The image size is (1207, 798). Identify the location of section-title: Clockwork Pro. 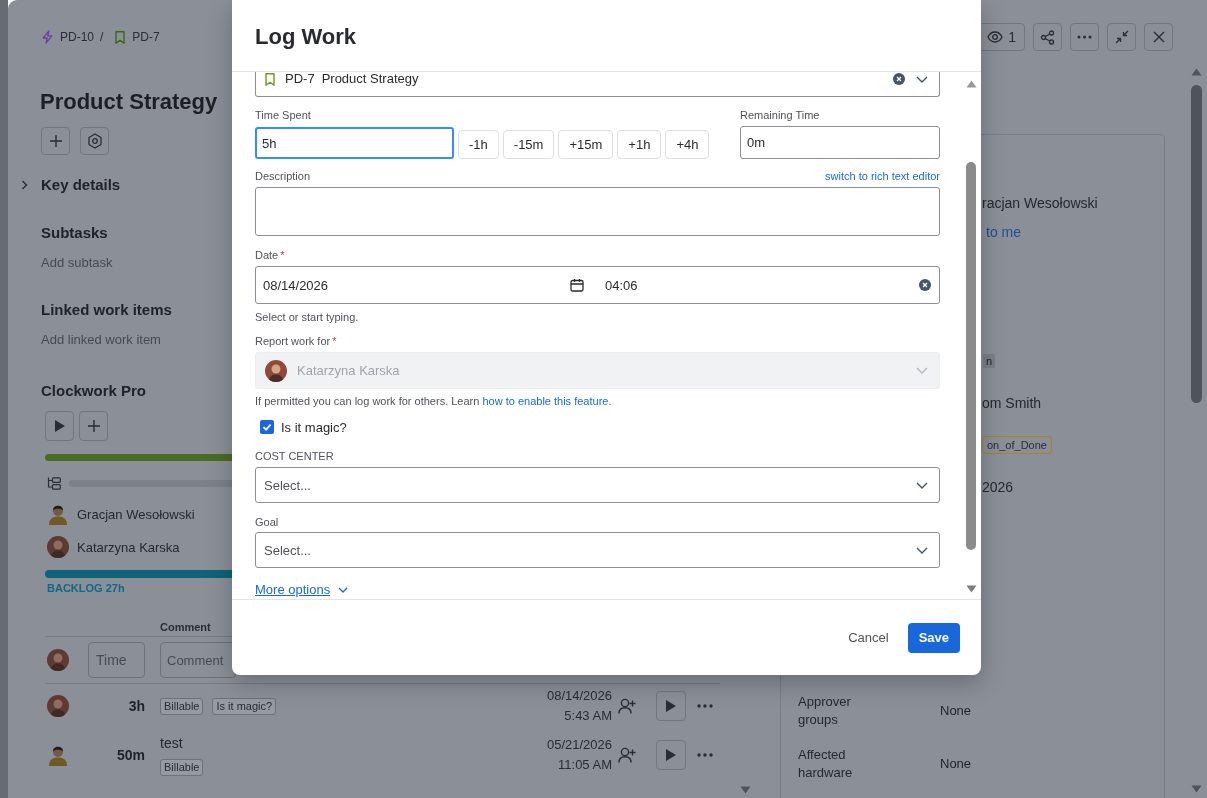
(93, 391).